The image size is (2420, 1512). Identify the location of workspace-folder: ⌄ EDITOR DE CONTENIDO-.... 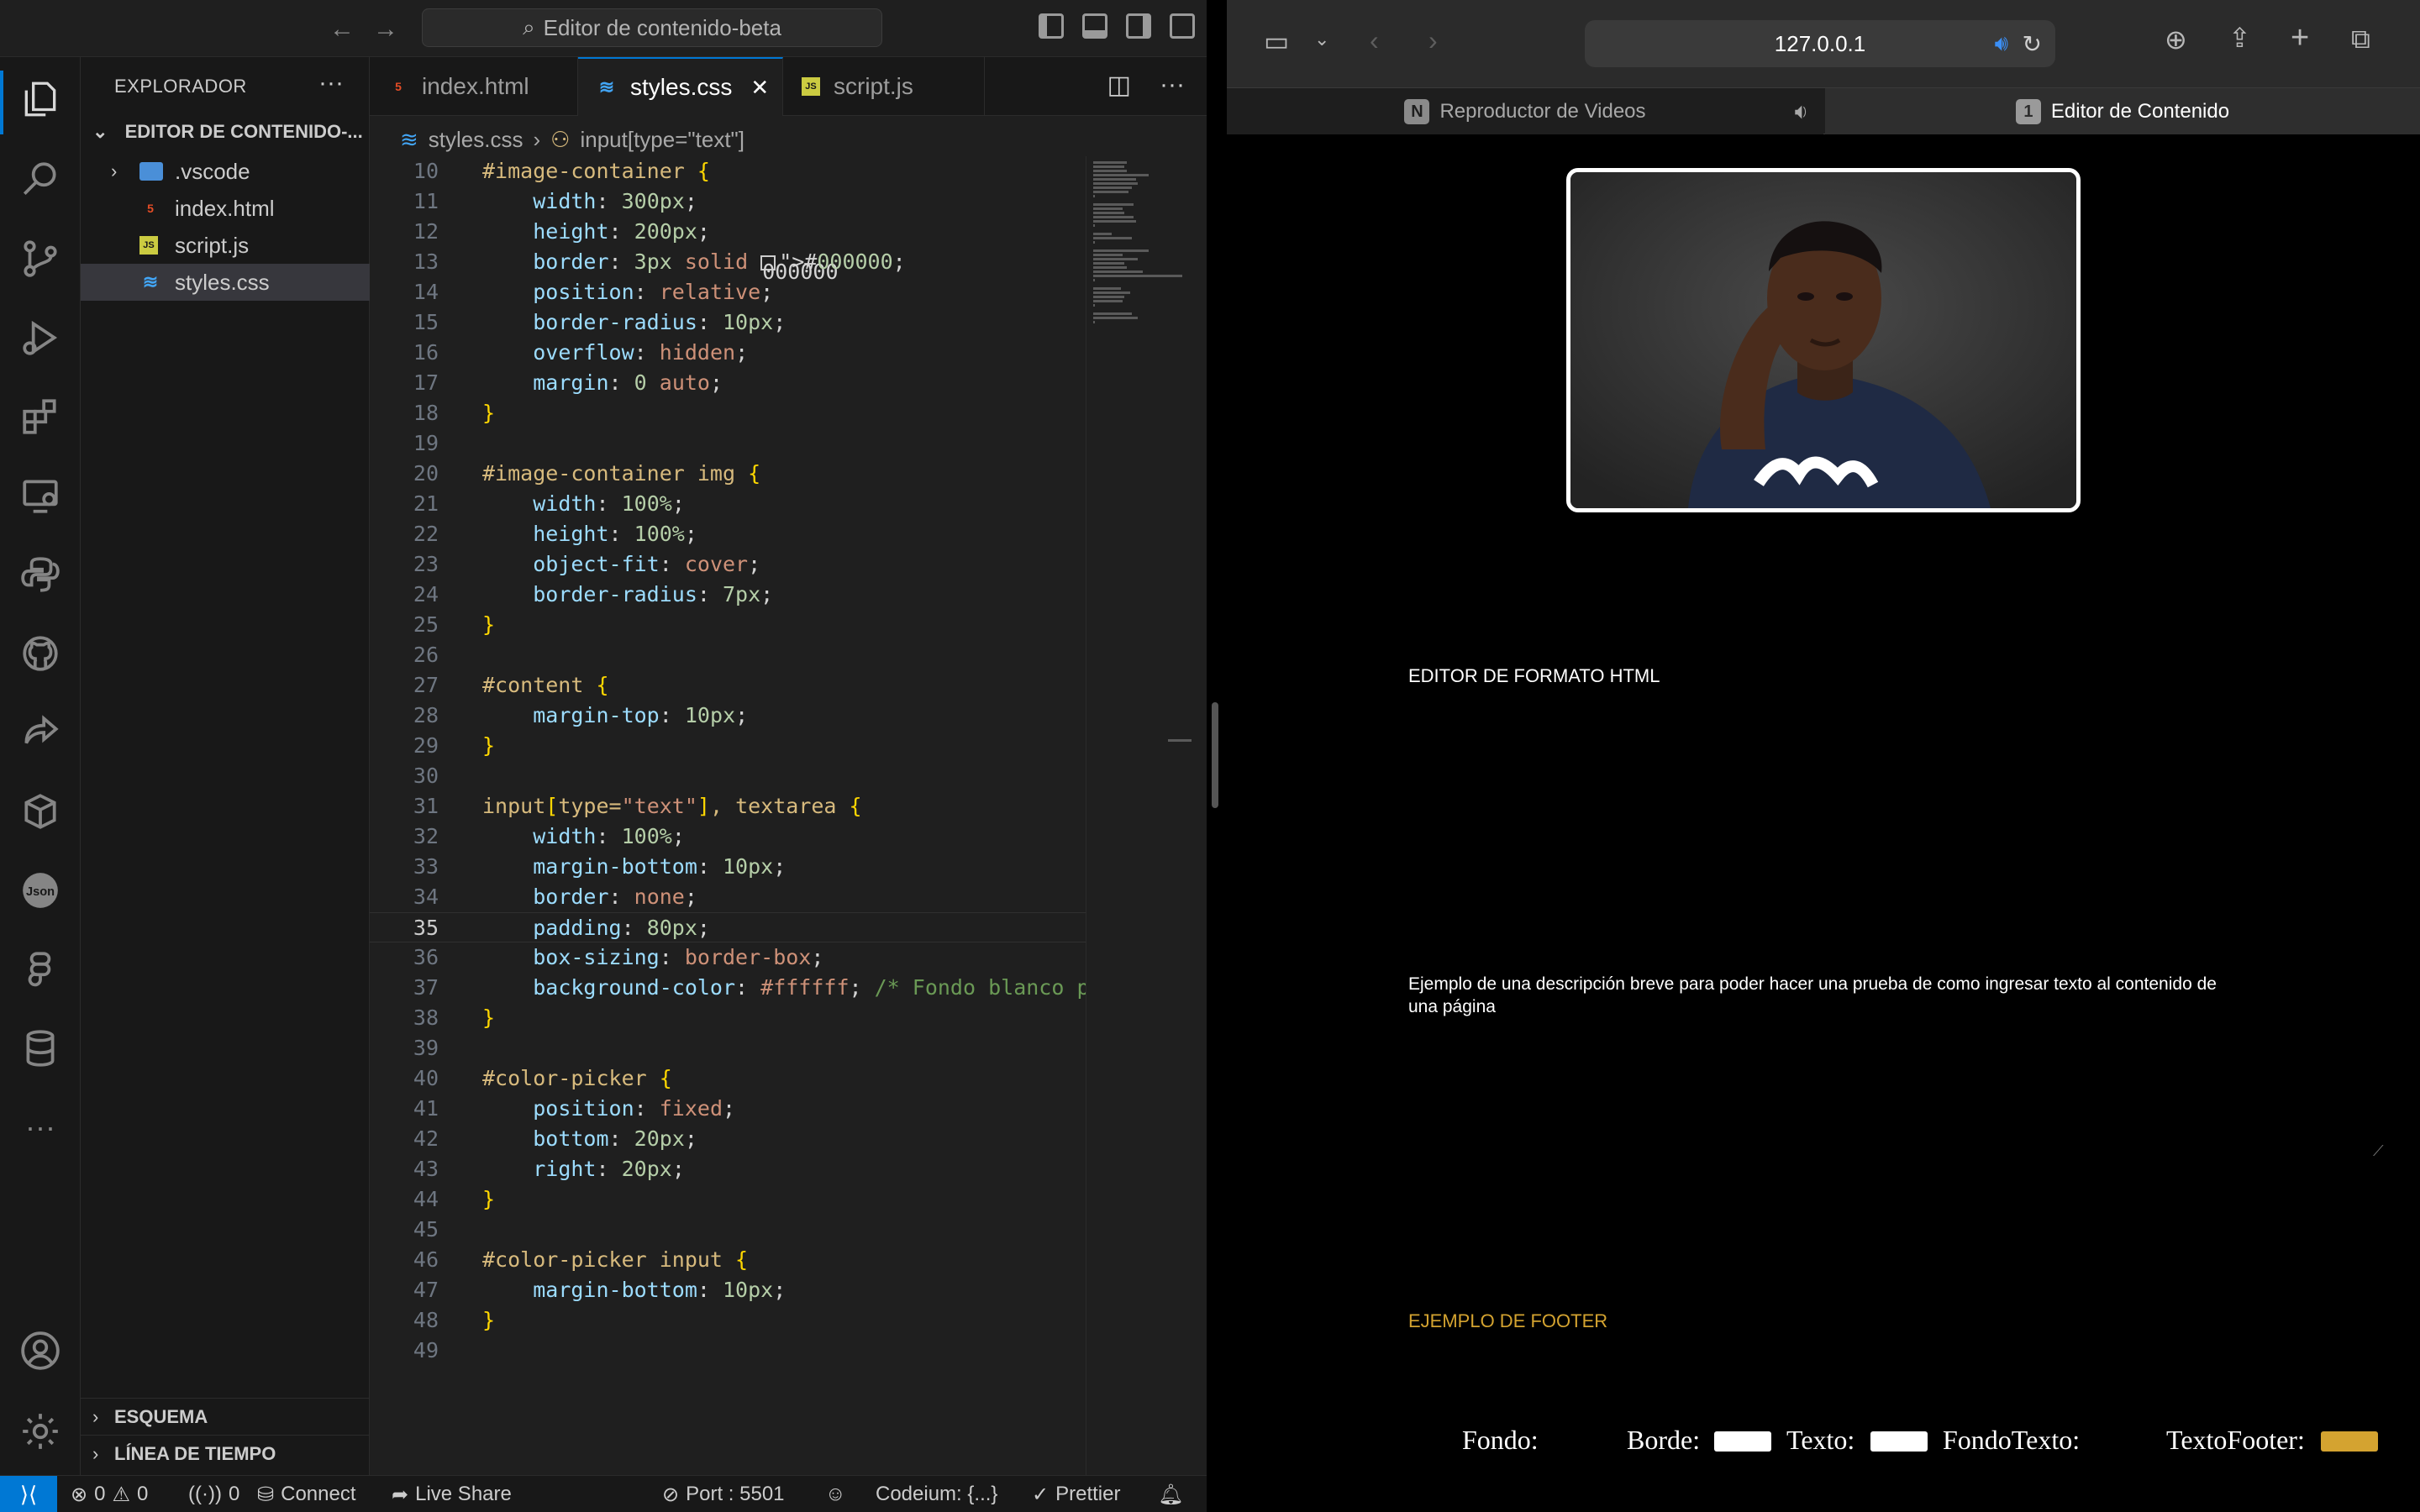
(227, 132).